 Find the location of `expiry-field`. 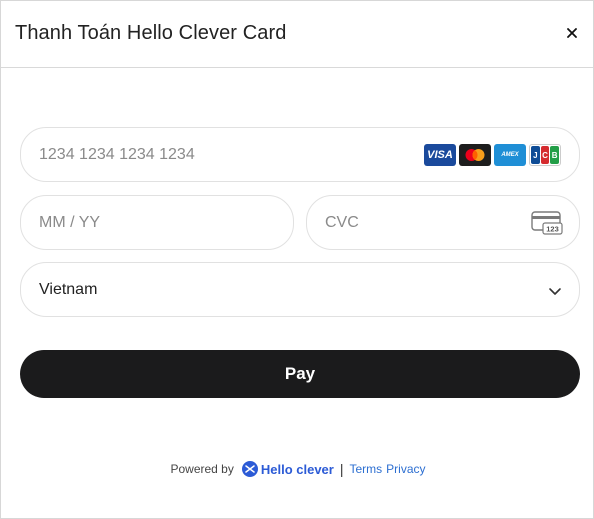

expiry-field is located at coordinates (157, 222).